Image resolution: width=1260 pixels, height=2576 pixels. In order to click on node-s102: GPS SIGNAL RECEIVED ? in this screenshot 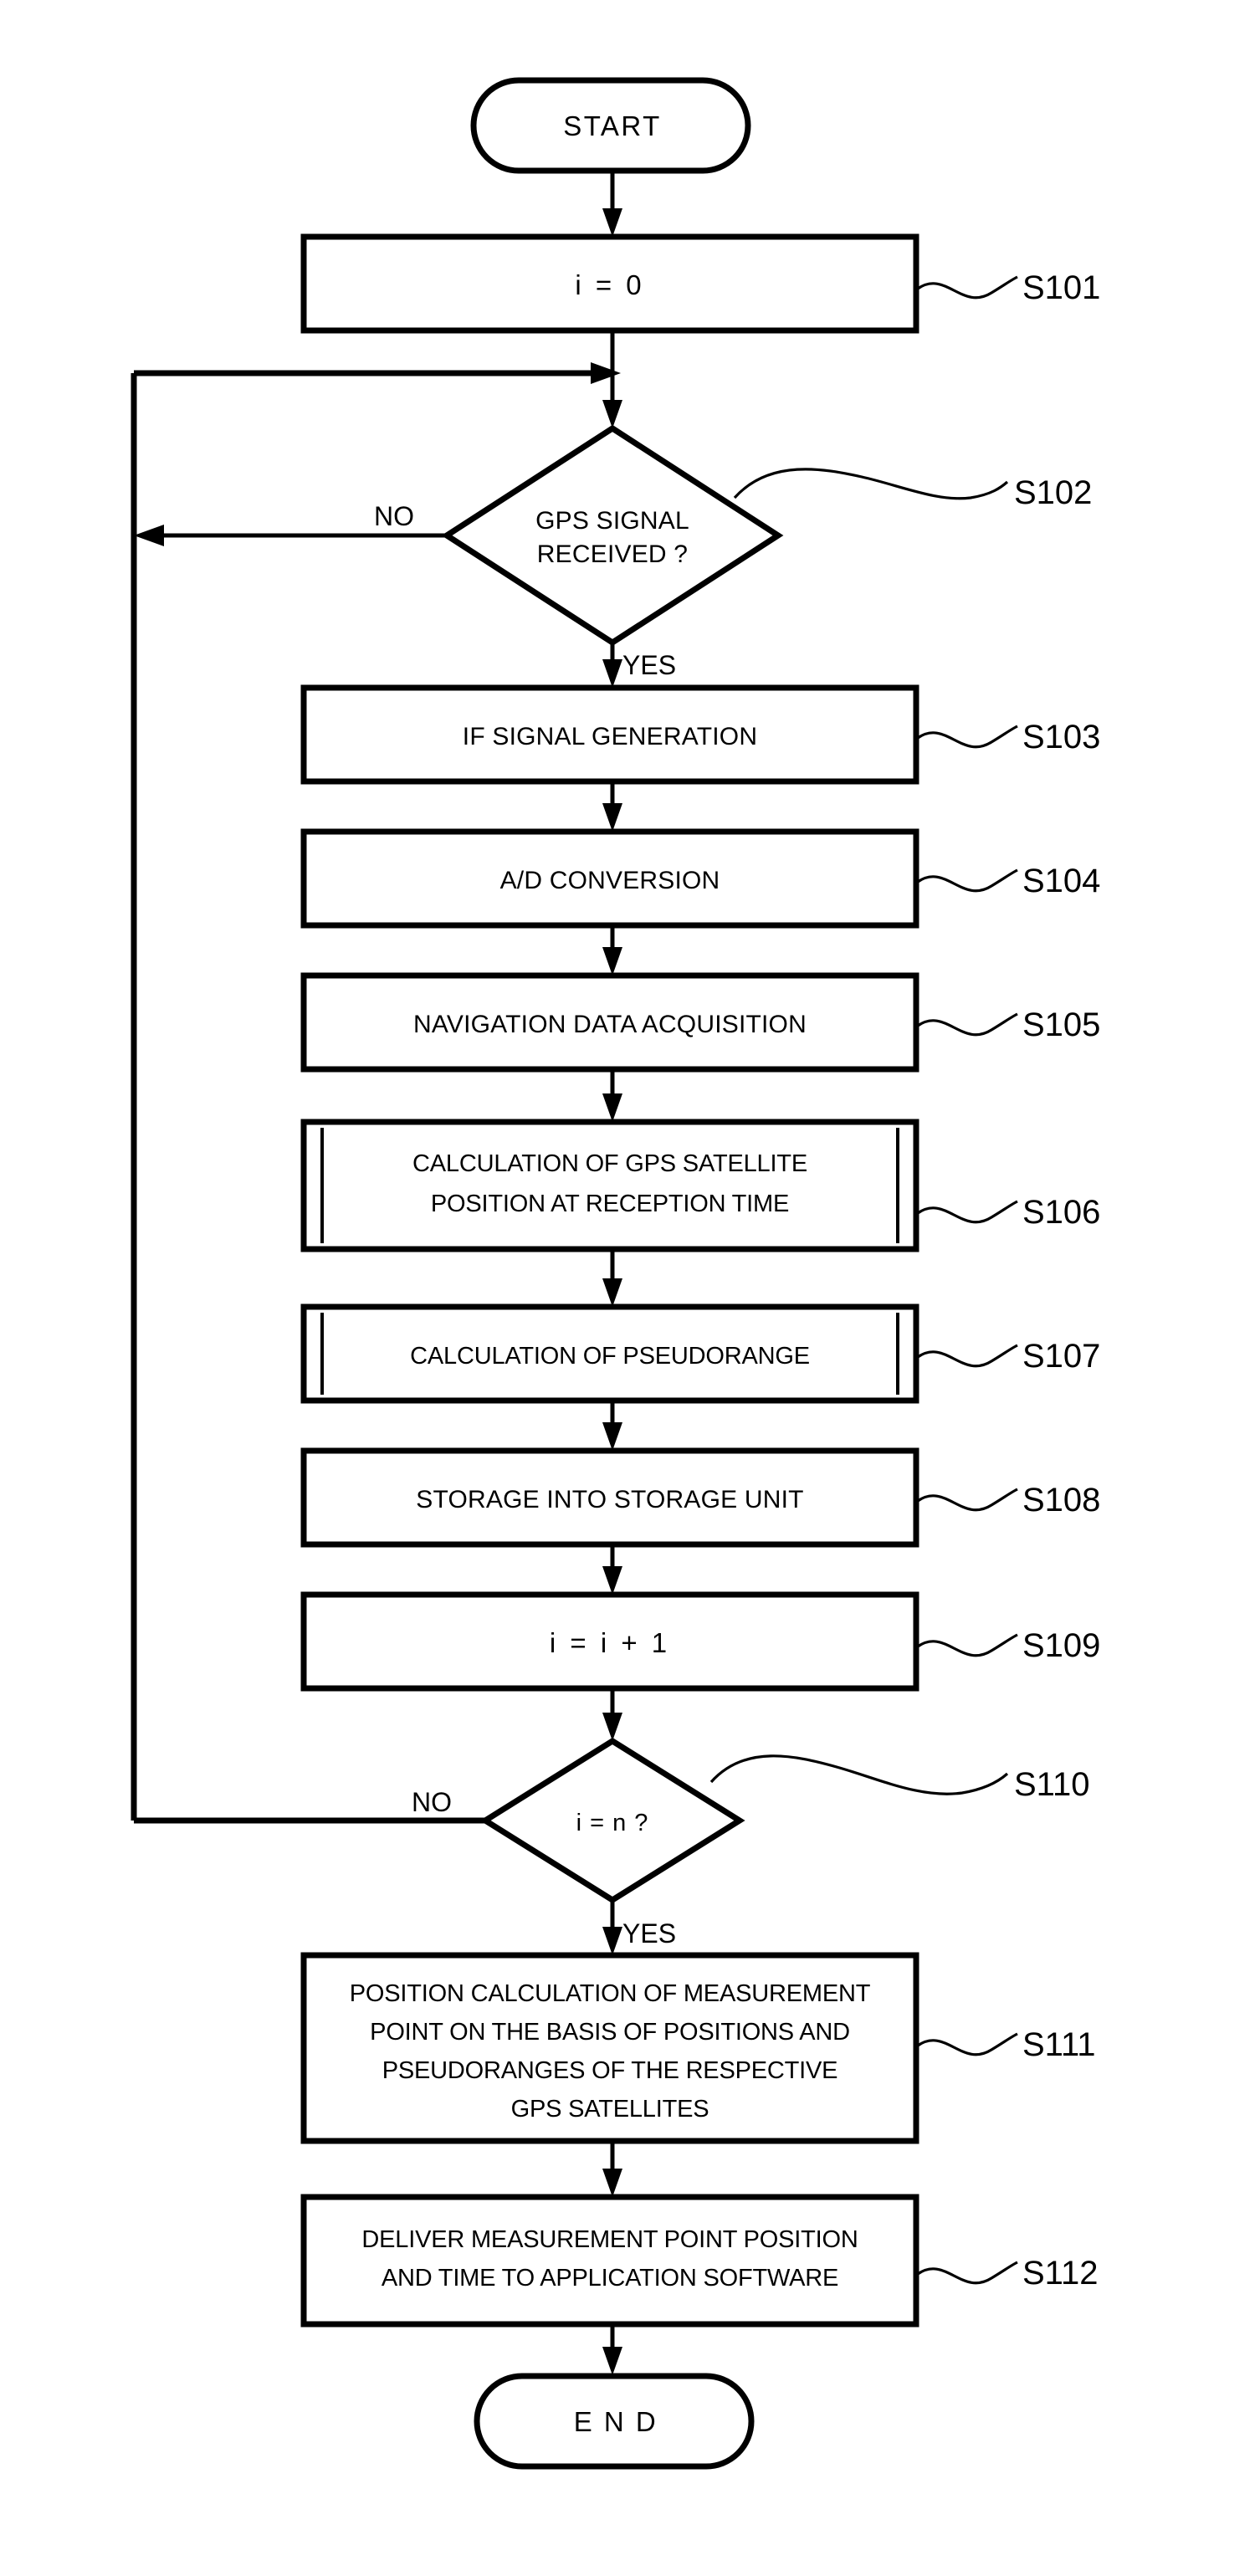, I will do `click(612, 536)`.